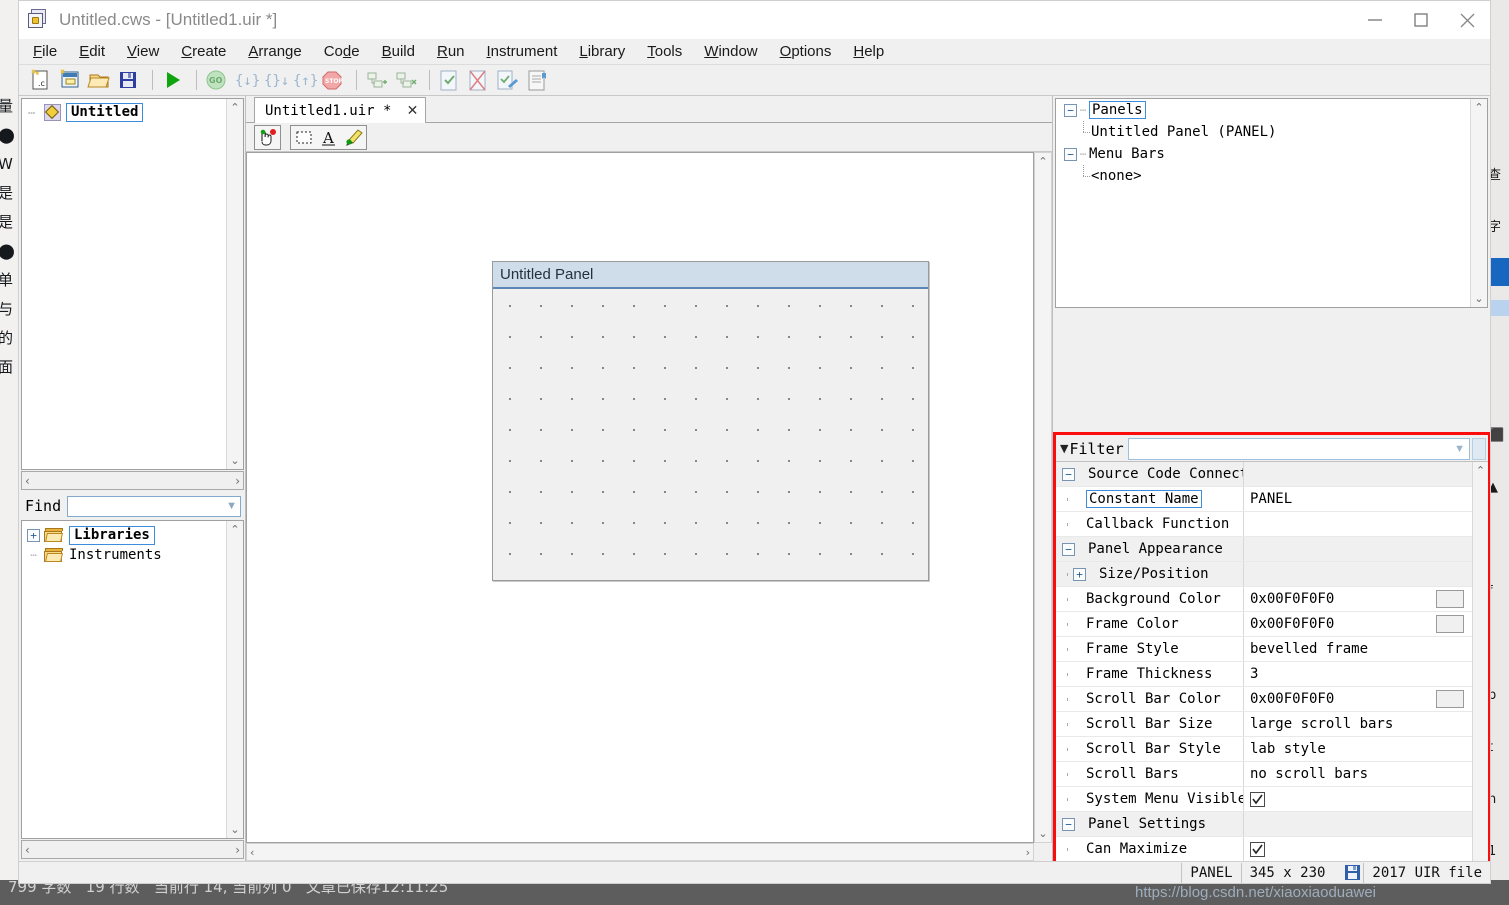 The image size is (1509, 905). I want to click on property-row: Frame Color 0x00F0F0F0, so click(1264, 624).